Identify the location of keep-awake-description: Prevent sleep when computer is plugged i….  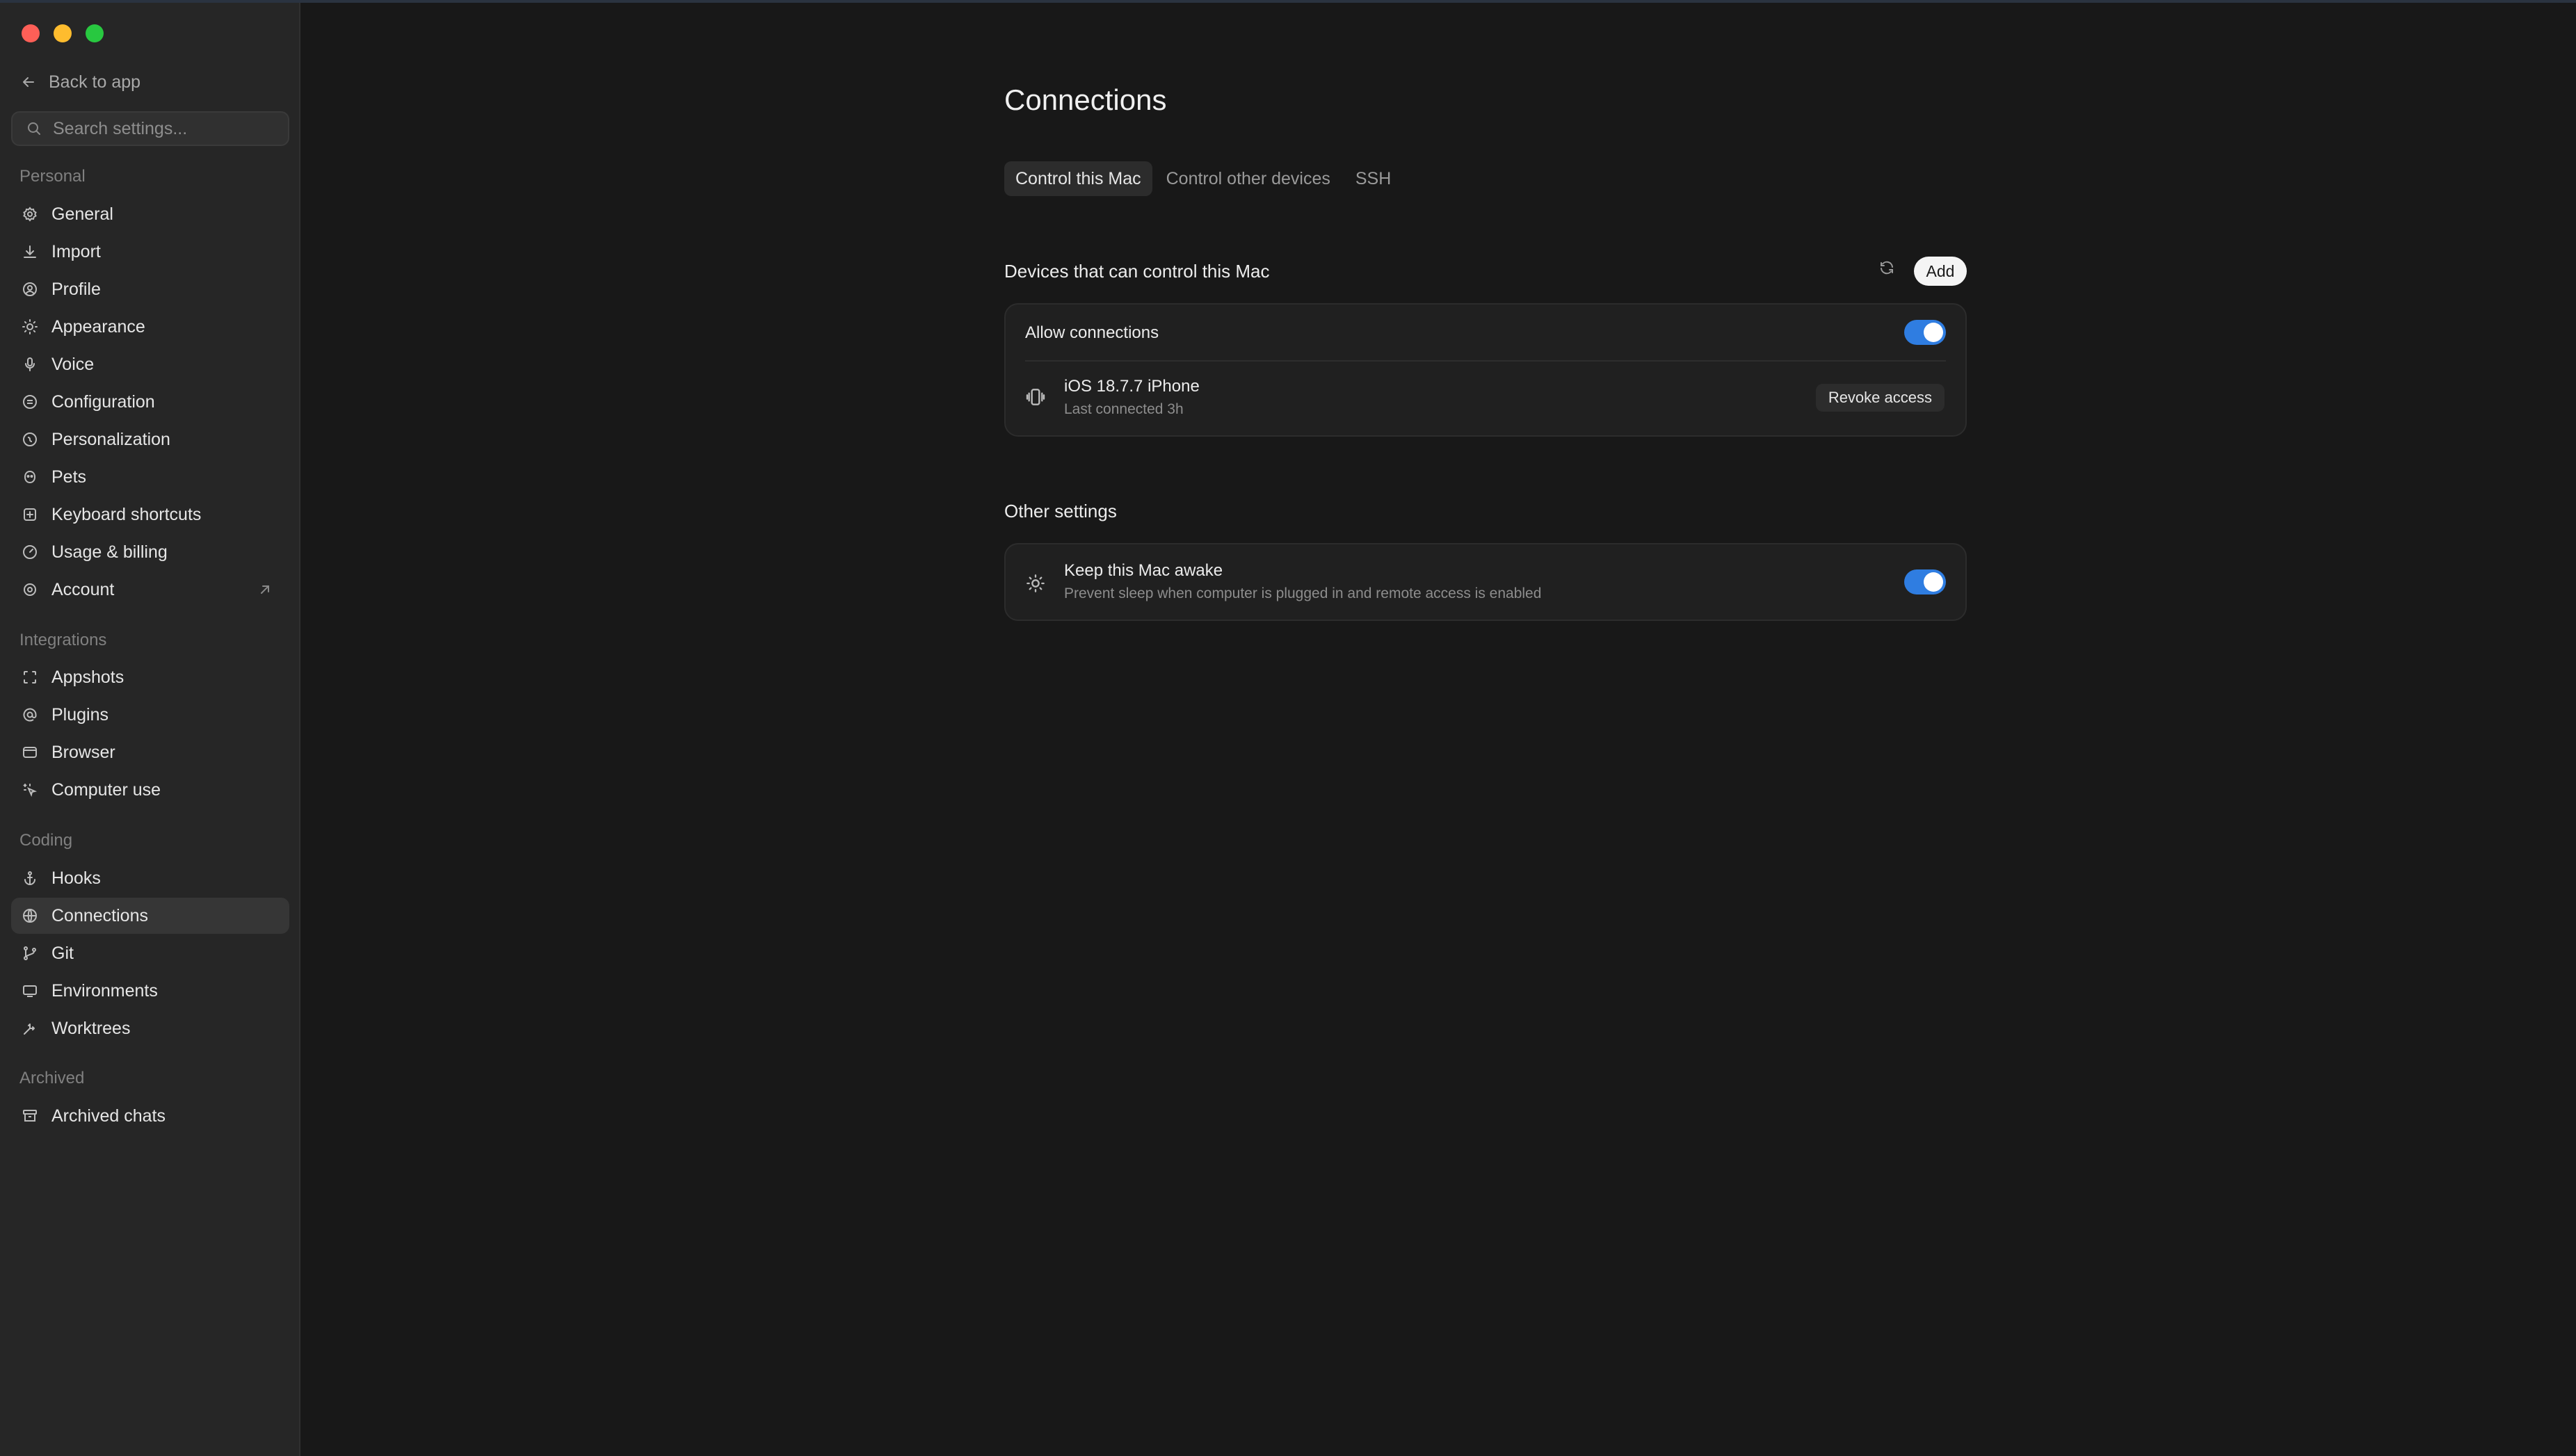
(1303, 593).